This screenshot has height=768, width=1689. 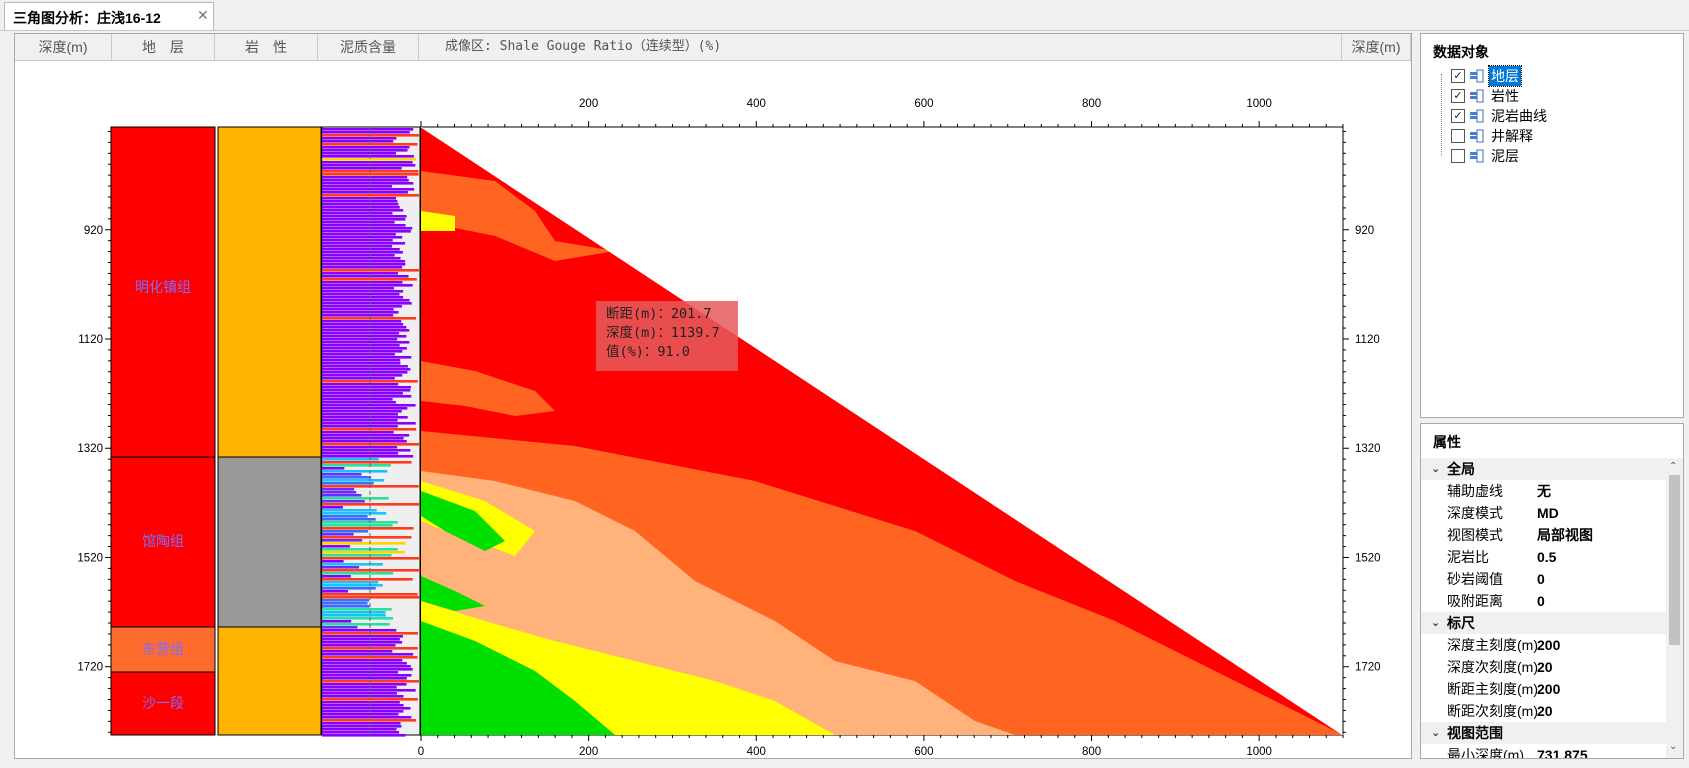 I want to click on tree-item: 泥层, so click(x=1486, y=156).